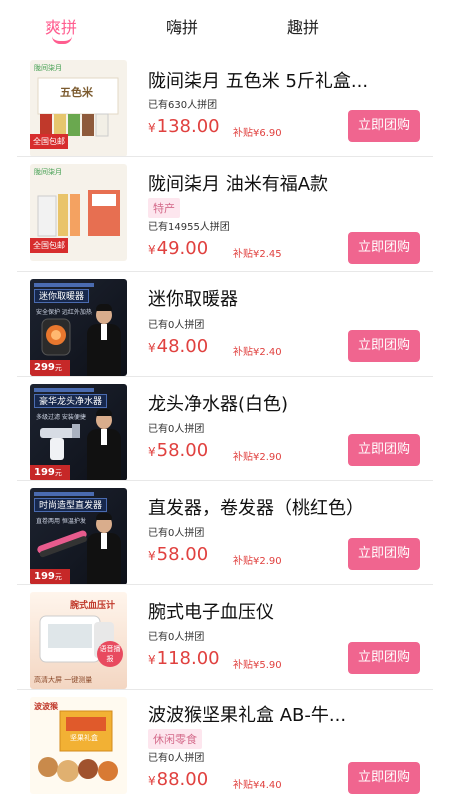  What do you see at coordinates (267, 785) in the screenshot?
I see `subsidy-value: ¥4.40` at bounding box center [267, 785].